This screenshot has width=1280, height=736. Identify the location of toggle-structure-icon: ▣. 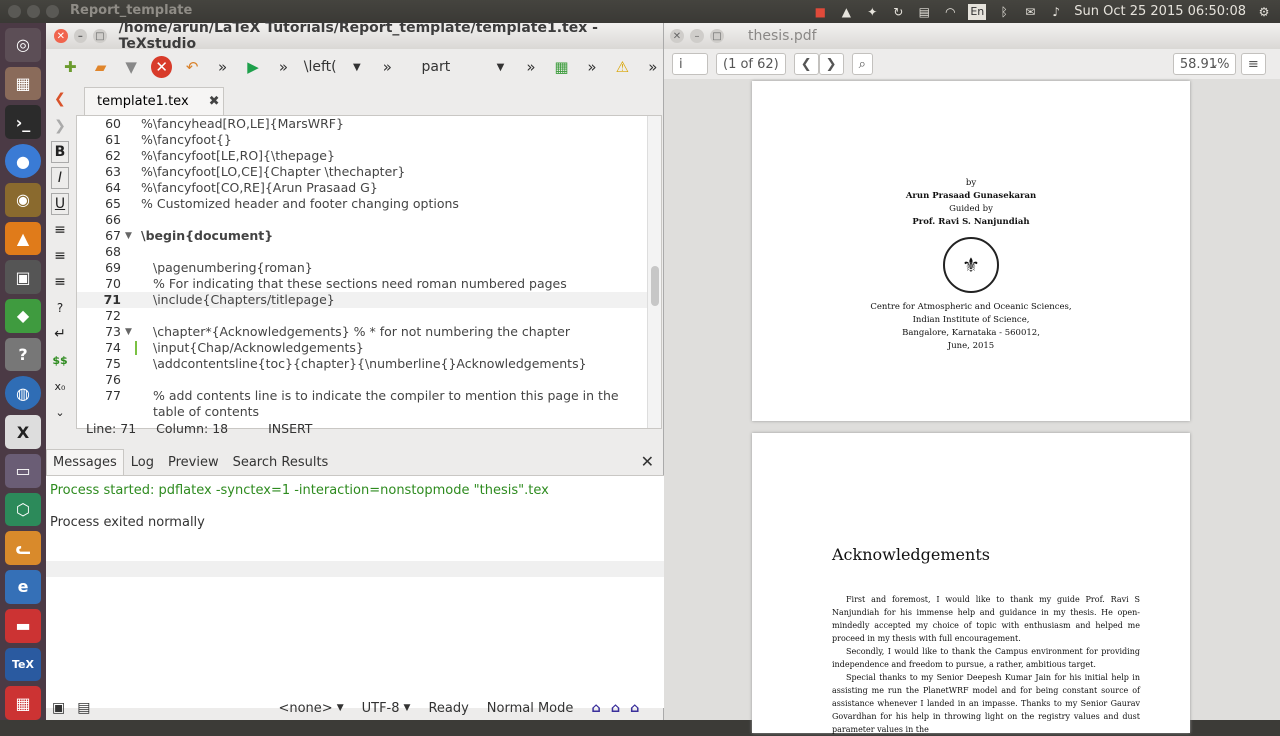
(58, 708).